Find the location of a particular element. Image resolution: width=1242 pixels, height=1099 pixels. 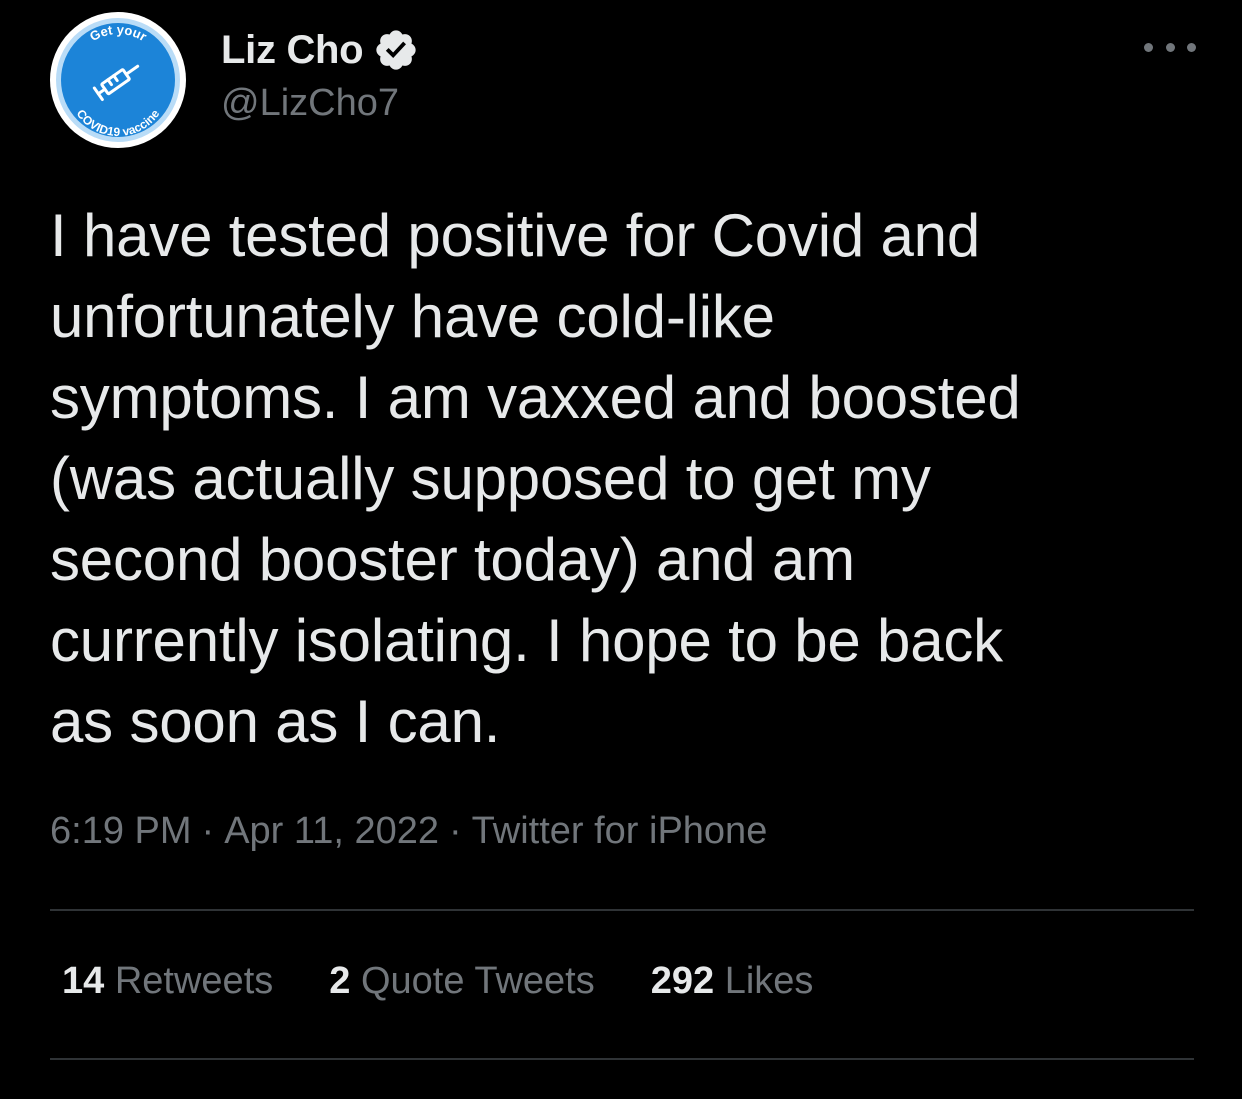

author-display-name: Liz Cho is located at coordinates (292, 50).